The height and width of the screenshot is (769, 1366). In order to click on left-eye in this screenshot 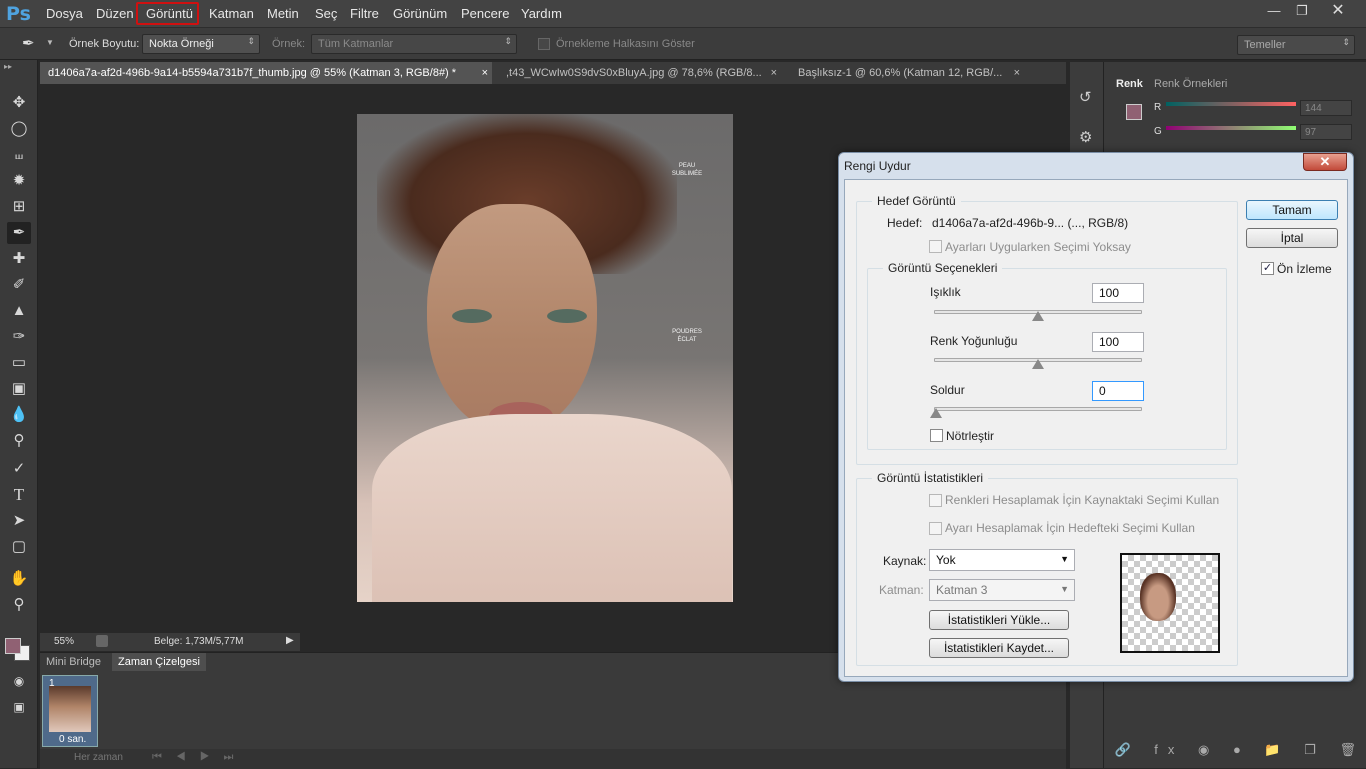, I will do `click(472, 316)`.